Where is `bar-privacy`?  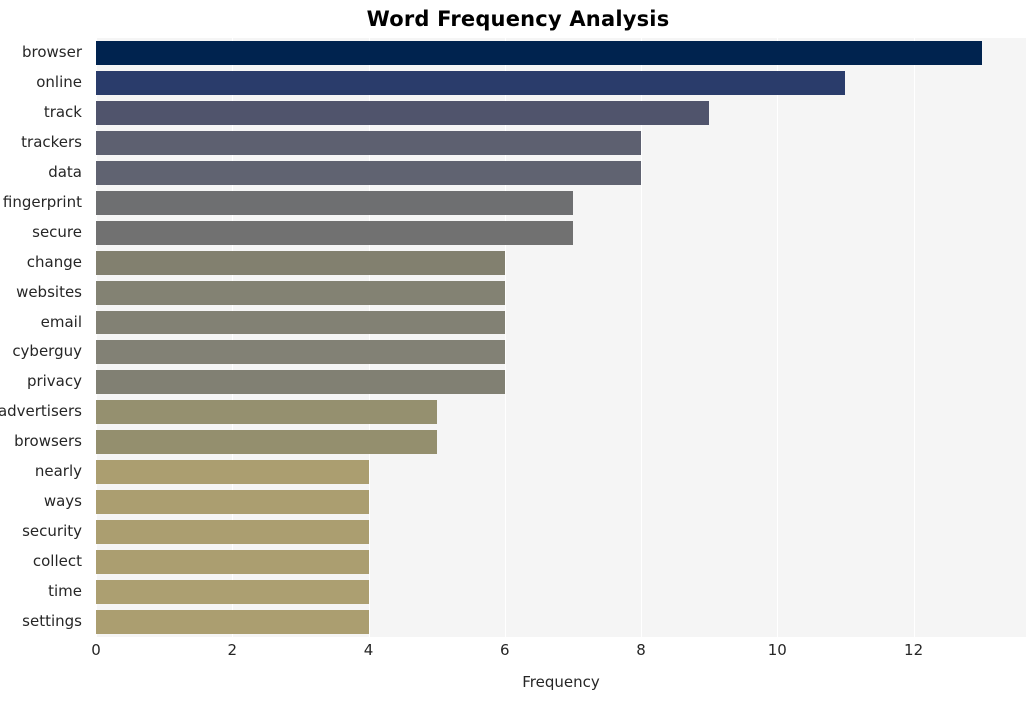 bar-privacy is located at coordinates (300, 382).